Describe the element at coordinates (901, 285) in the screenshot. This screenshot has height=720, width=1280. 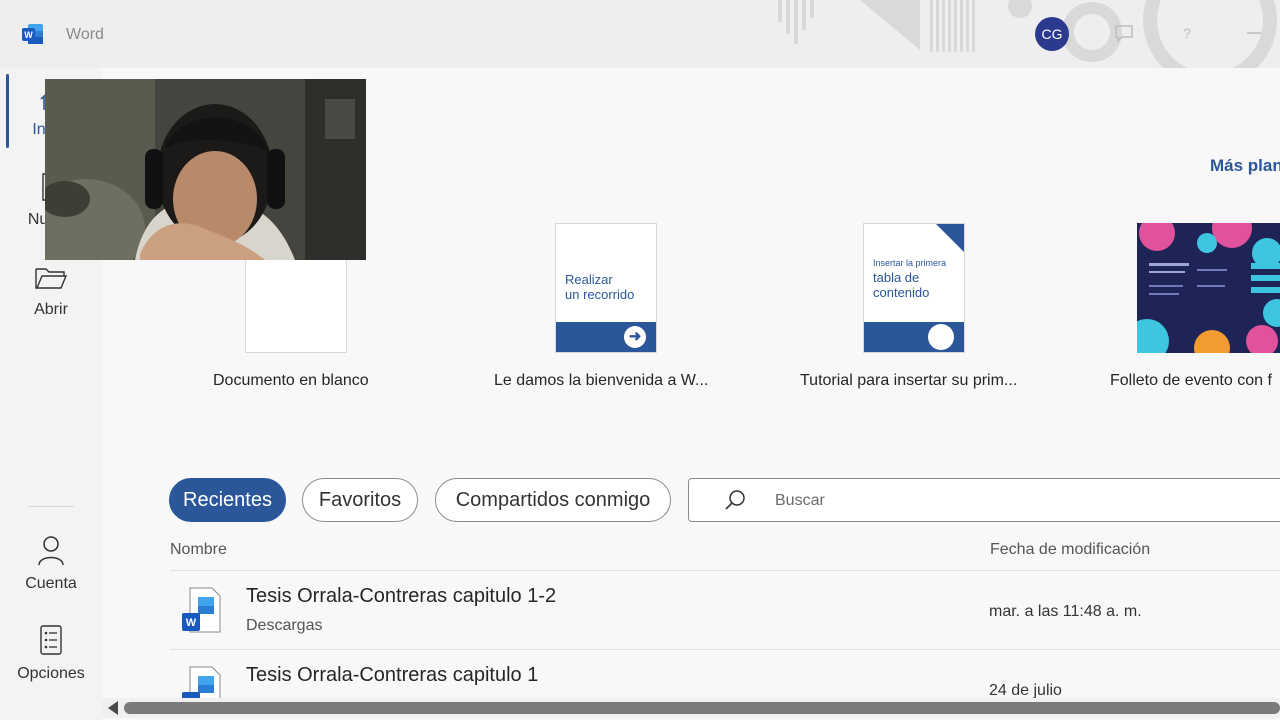
I see `template-thumb-text: tabla de contenido` at that location.